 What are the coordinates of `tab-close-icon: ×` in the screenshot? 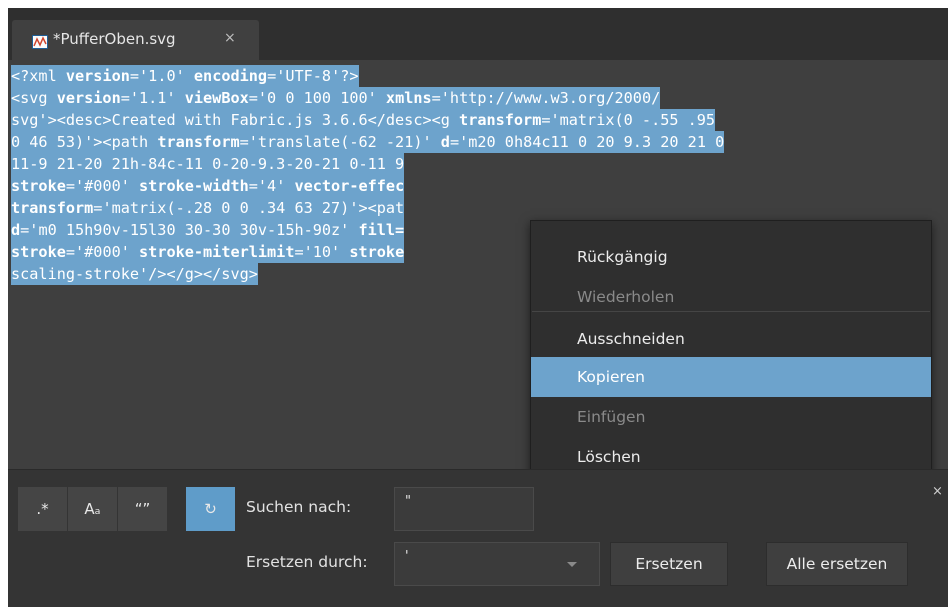 It's located at (230, 38).